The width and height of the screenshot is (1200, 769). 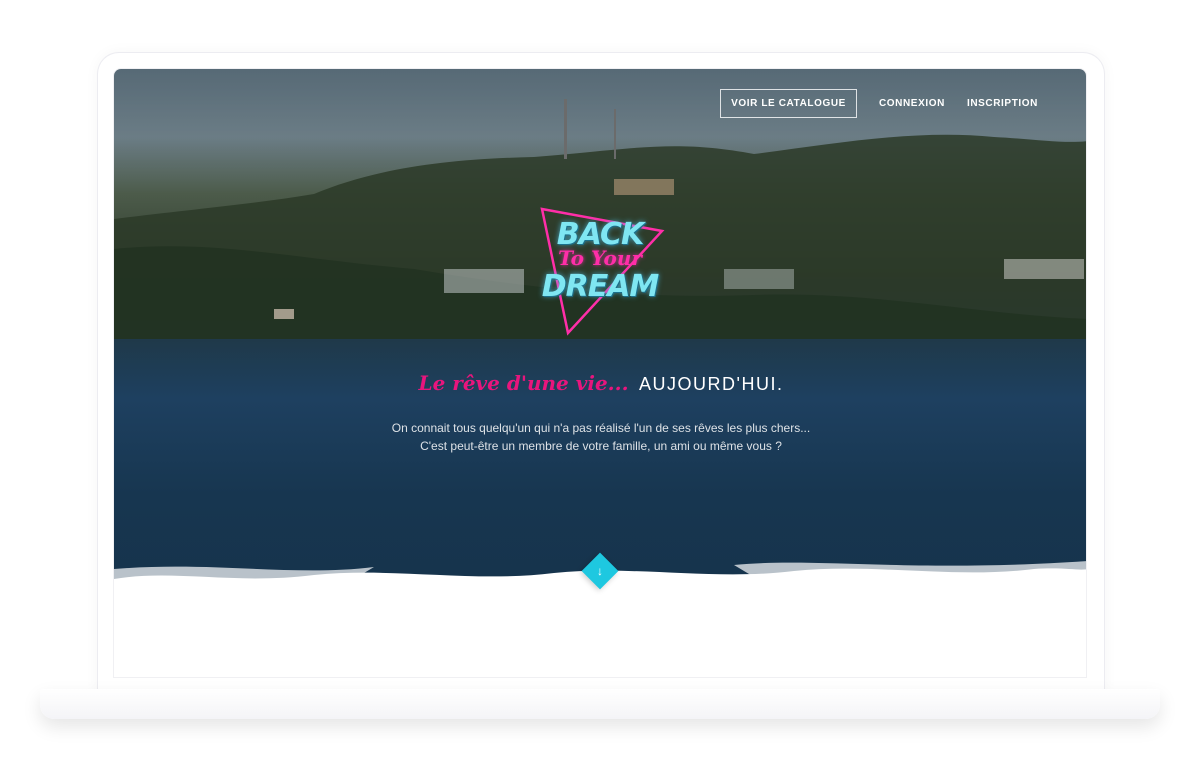 I want to click on hero-headline: Le rêve d'une vie... AUJOURD'HUI., so click(x=600, y=383).